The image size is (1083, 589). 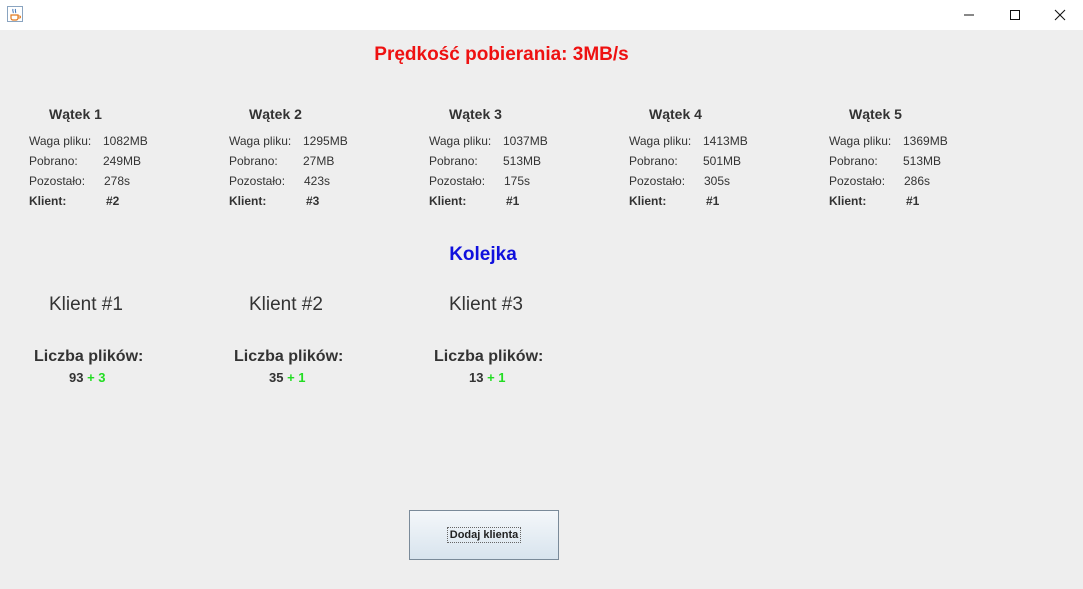 What do you see at coordinates (925, 141) in the screenshot?
I see `thread-size-value: 1369MB` at bounding box center [925, 141].